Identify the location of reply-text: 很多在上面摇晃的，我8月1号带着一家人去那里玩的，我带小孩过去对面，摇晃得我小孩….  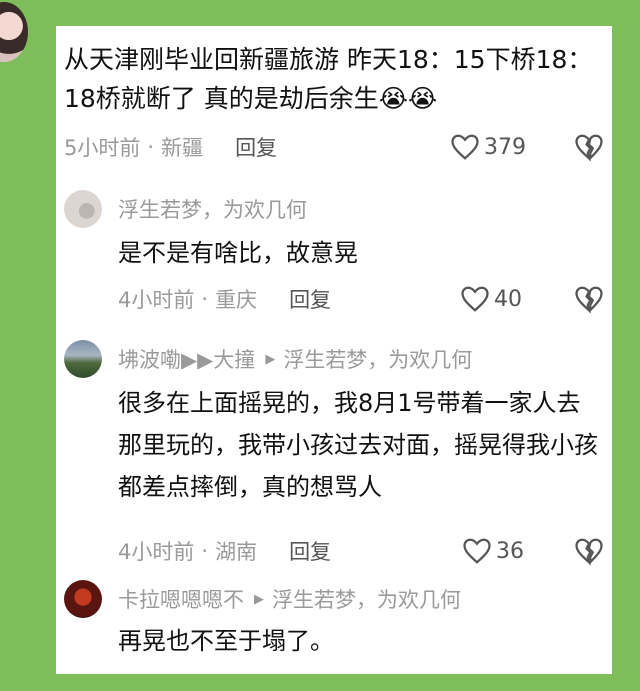
(358, 445).